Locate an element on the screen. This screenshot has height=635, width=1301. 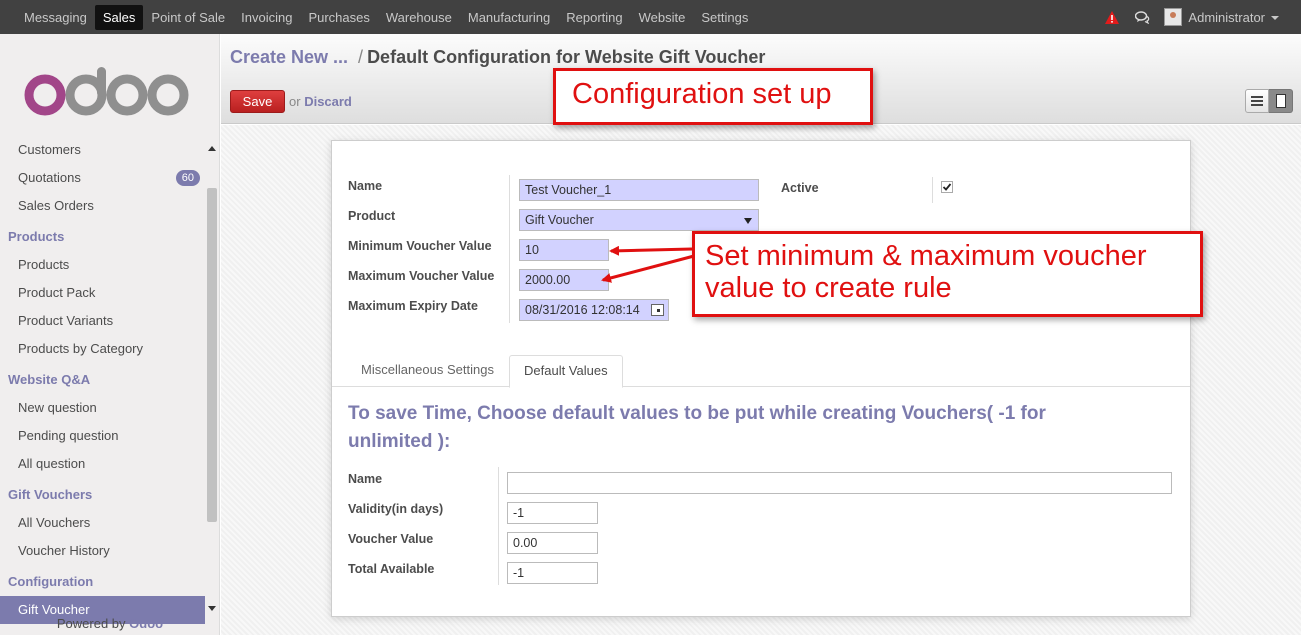
active-checkbox is located at coordinates (947, 187).